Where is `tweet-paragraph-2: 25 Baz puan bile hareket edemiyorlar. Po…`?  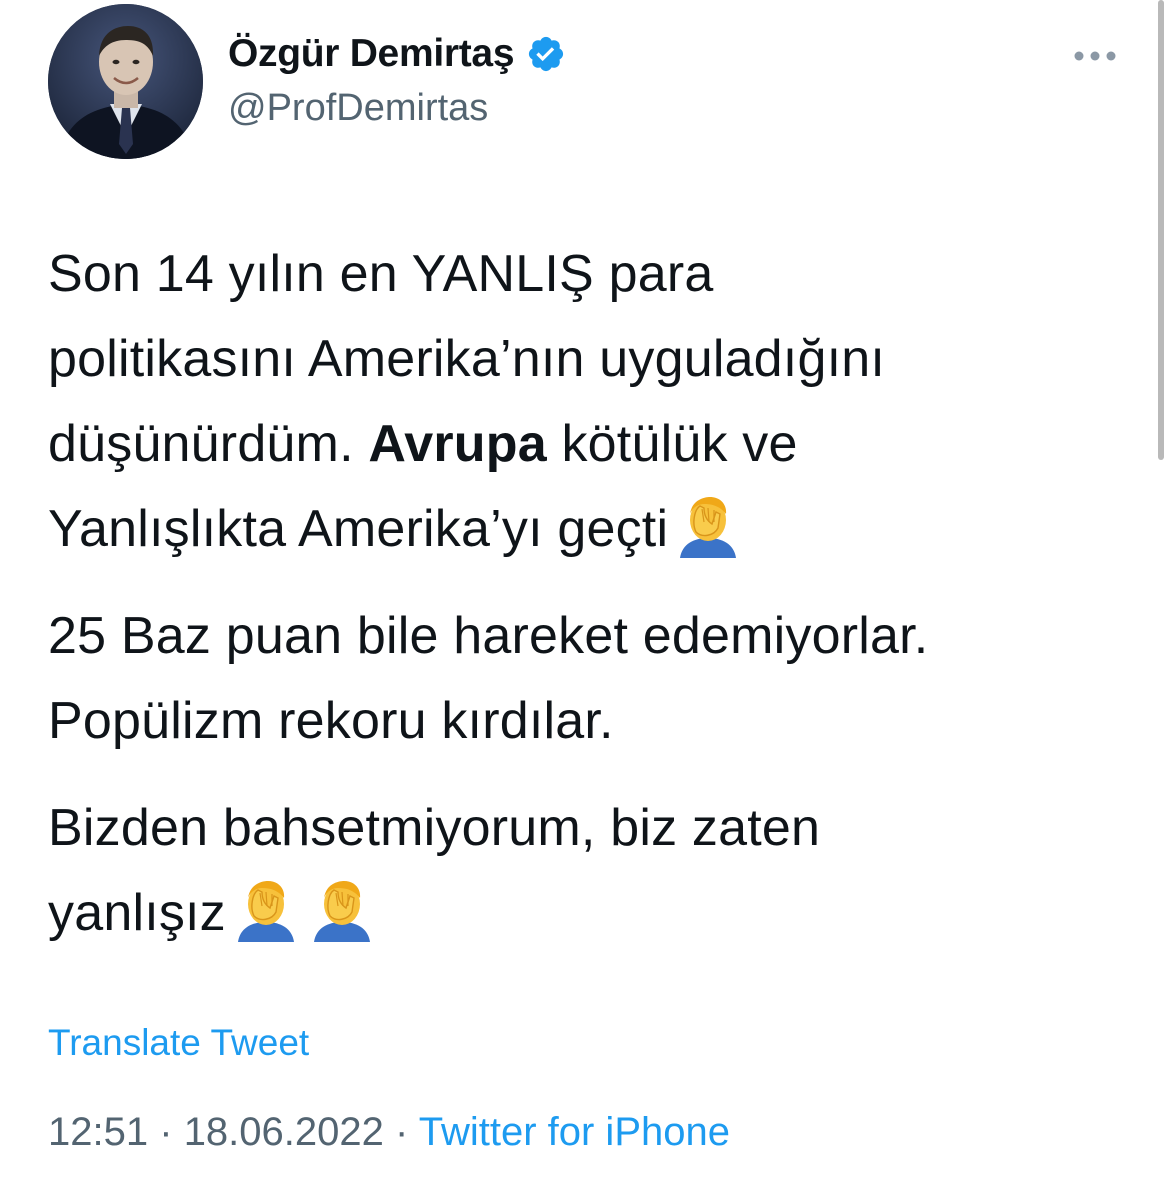
tweet-paragraph-2: 25 Baz puan bile hareket edemiyorlar. Po… is located at coordinates (593, 679).